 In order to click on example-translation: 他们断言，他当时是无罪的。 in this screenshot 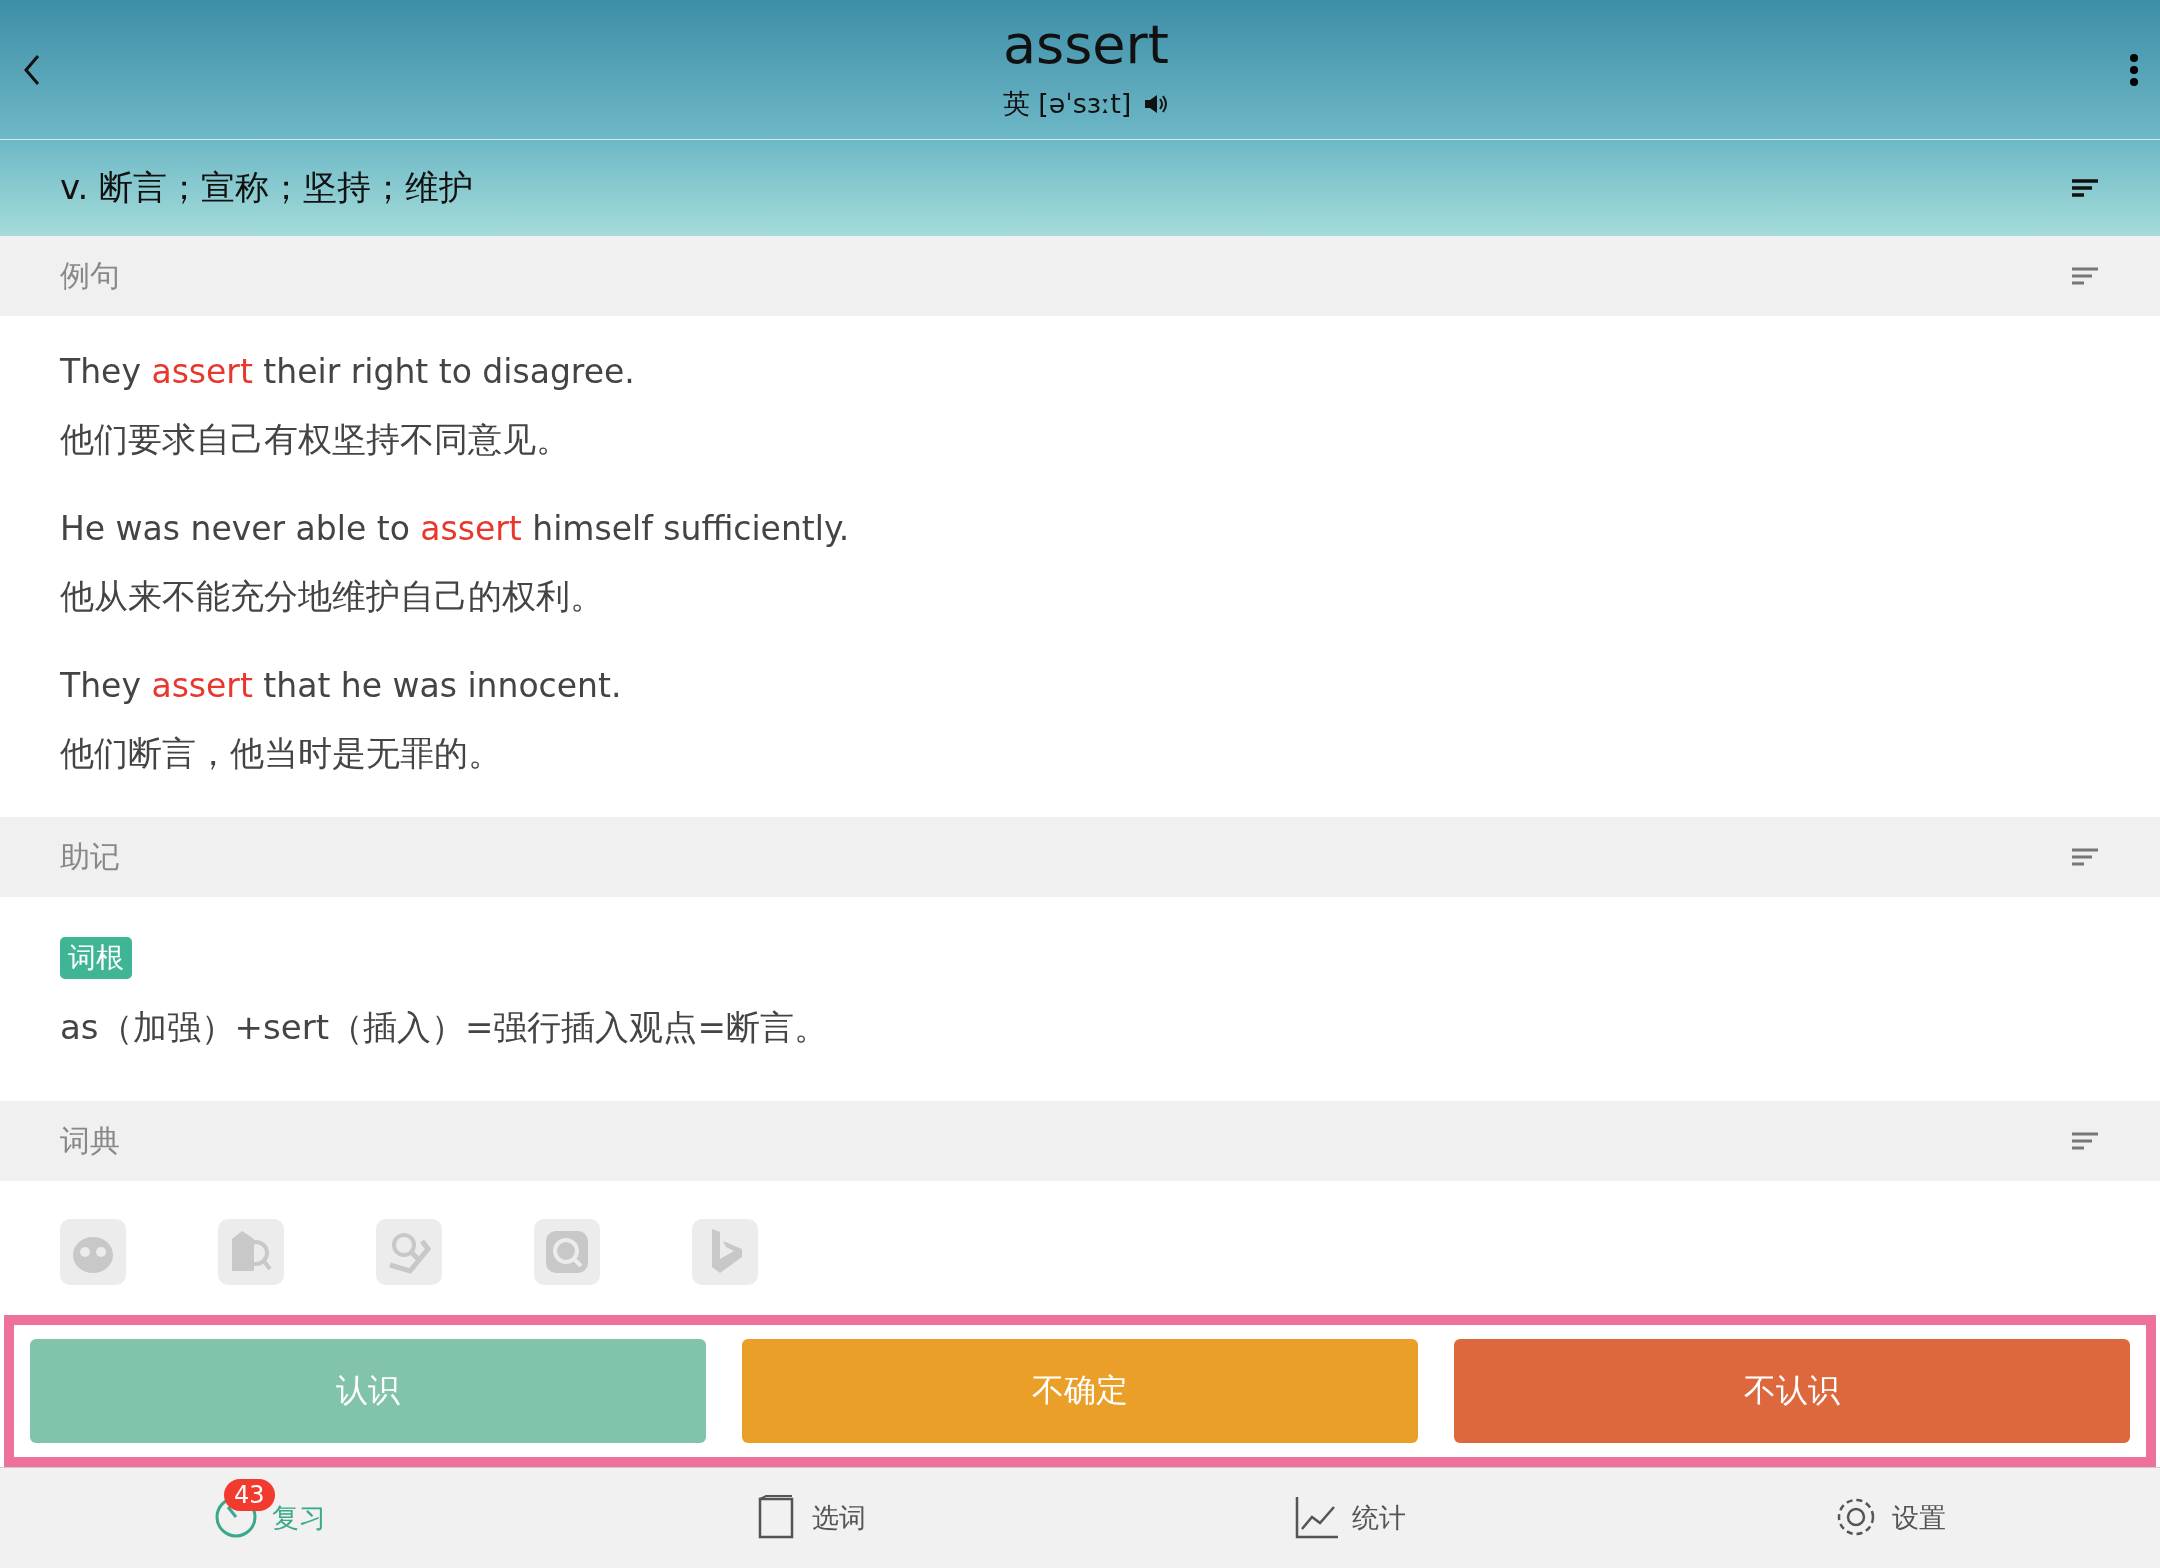, I will do `click(281, 753)`.